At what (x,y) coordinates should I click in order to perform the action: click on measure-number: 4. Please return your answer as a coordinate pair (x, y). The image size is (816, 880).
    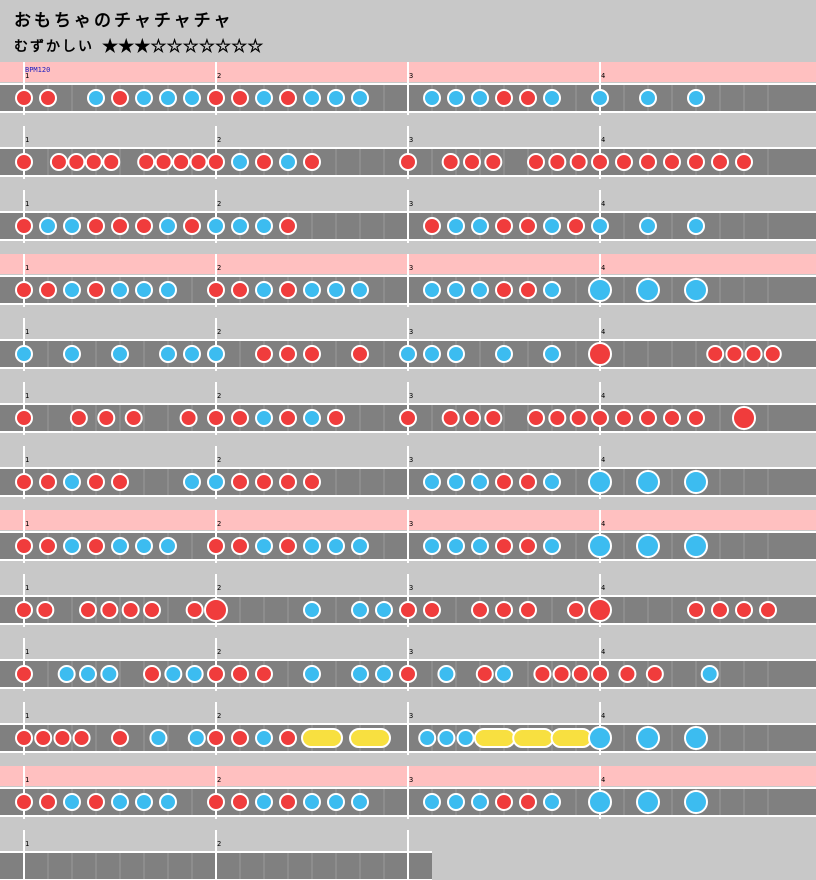
    Looking at the image, I should click on (603, 76).